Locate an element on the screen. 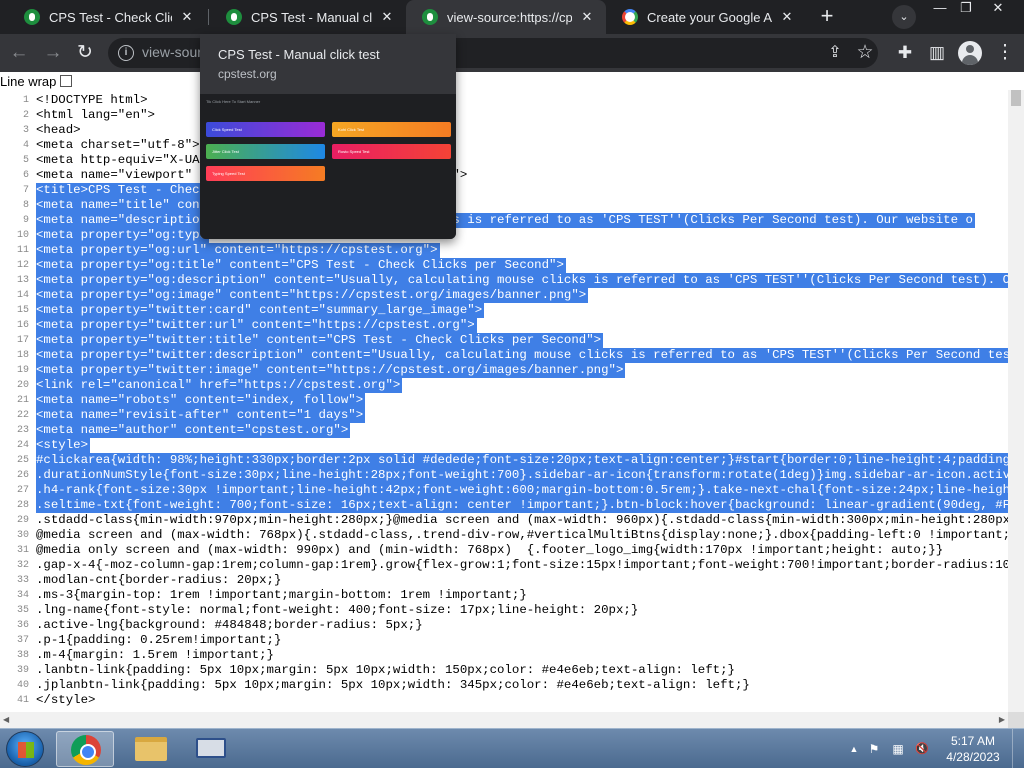 This screenshot has width=1024, height=768. line-code: </style> is located at coordinates (66, 700).